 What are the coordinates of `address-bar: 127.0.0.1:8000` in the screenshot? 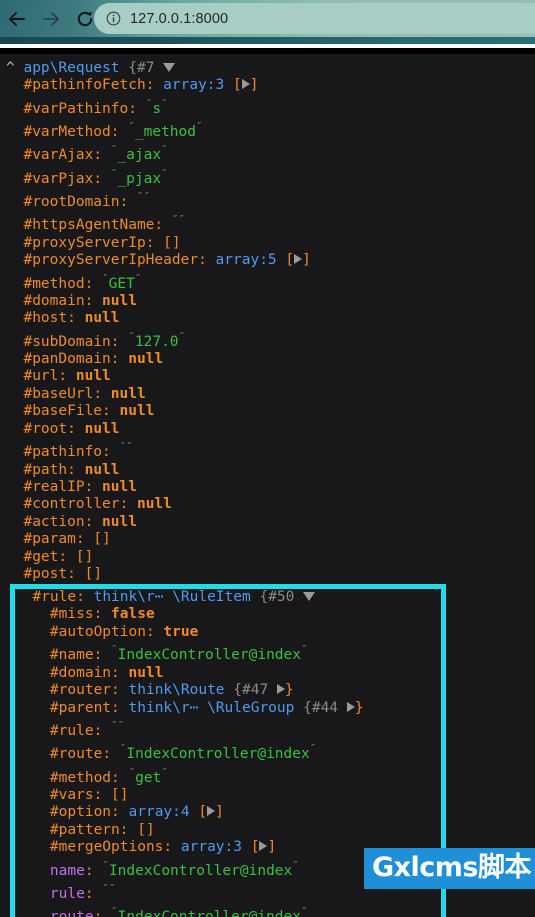 It's located at (314, 18).